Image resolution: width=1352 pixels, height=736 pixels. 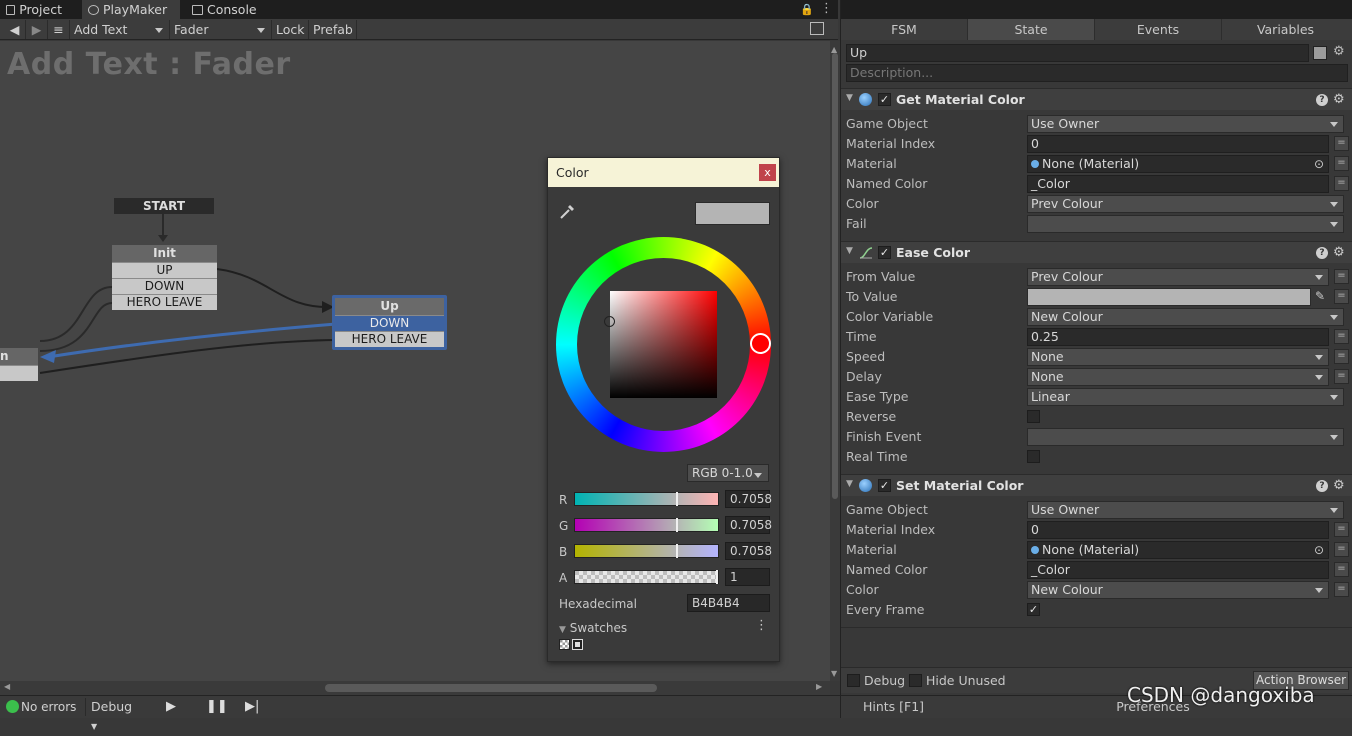 I want to click on transition-event: UP, so click(x=164, y=270).